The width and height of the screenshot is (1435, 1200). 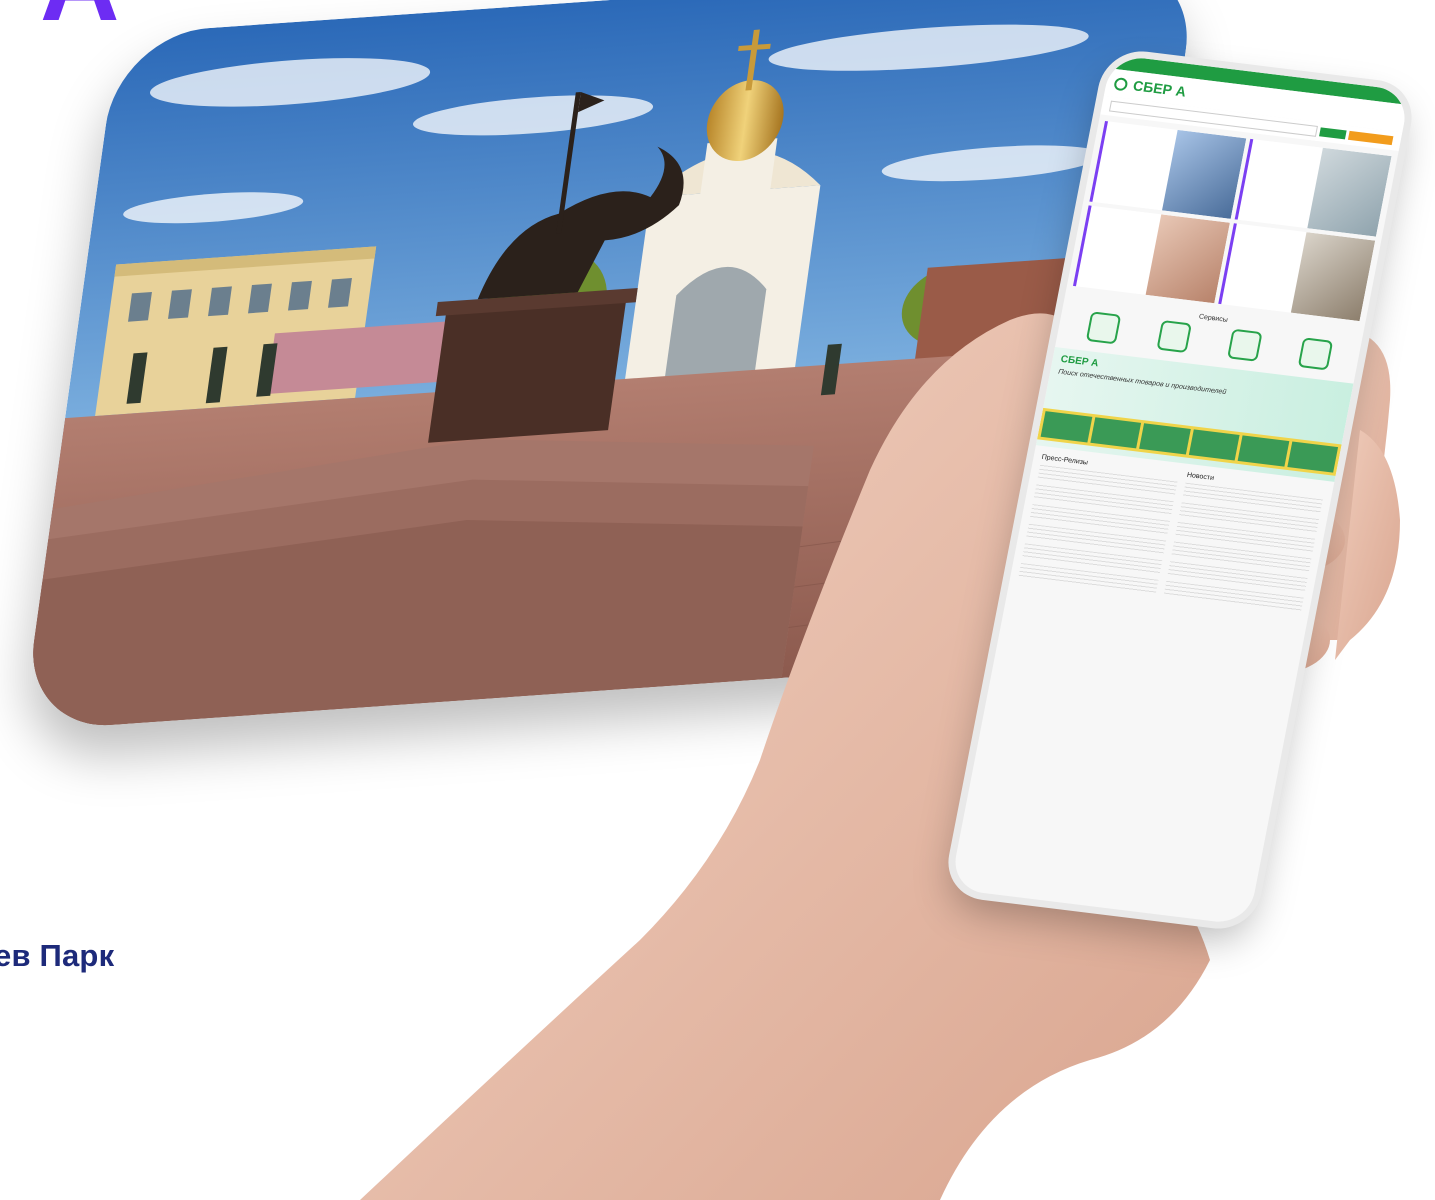 I want to click on brand-letter: А, so click(x=79, y=19).